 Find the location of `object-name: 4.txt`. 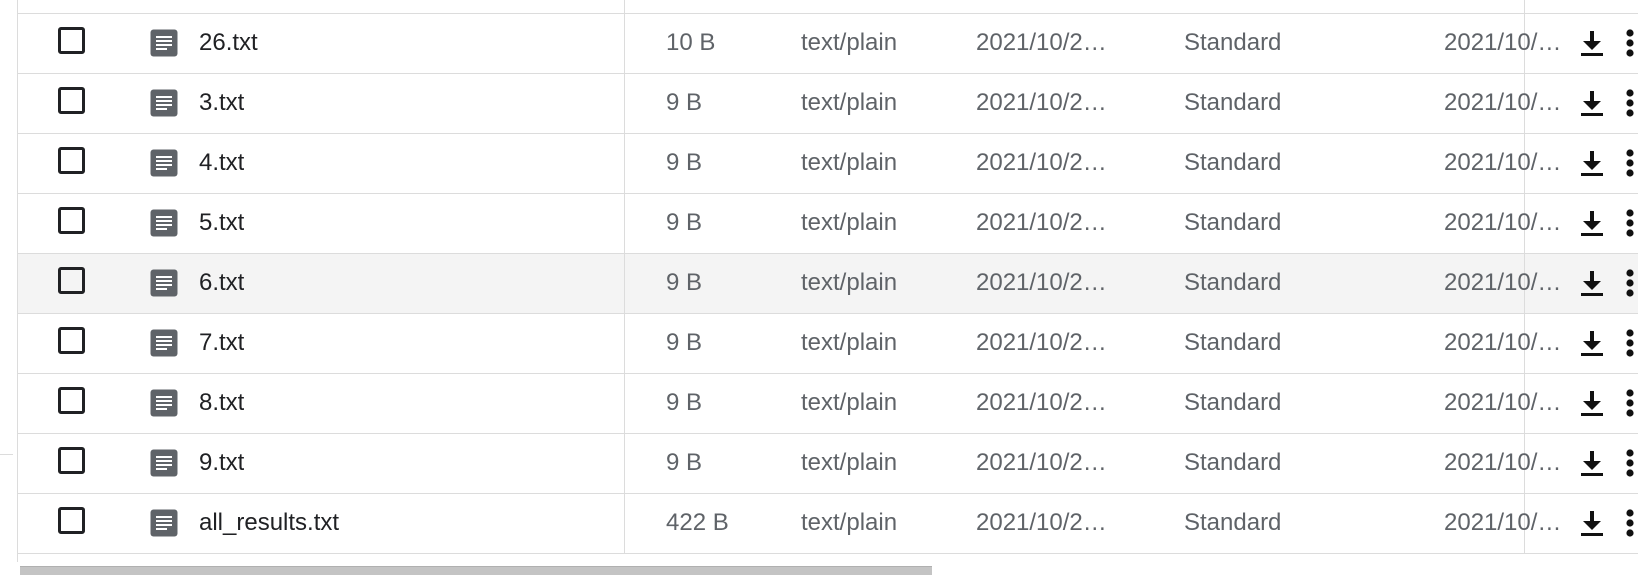

object-name: 4.txt is located at coordinates (221, 162).